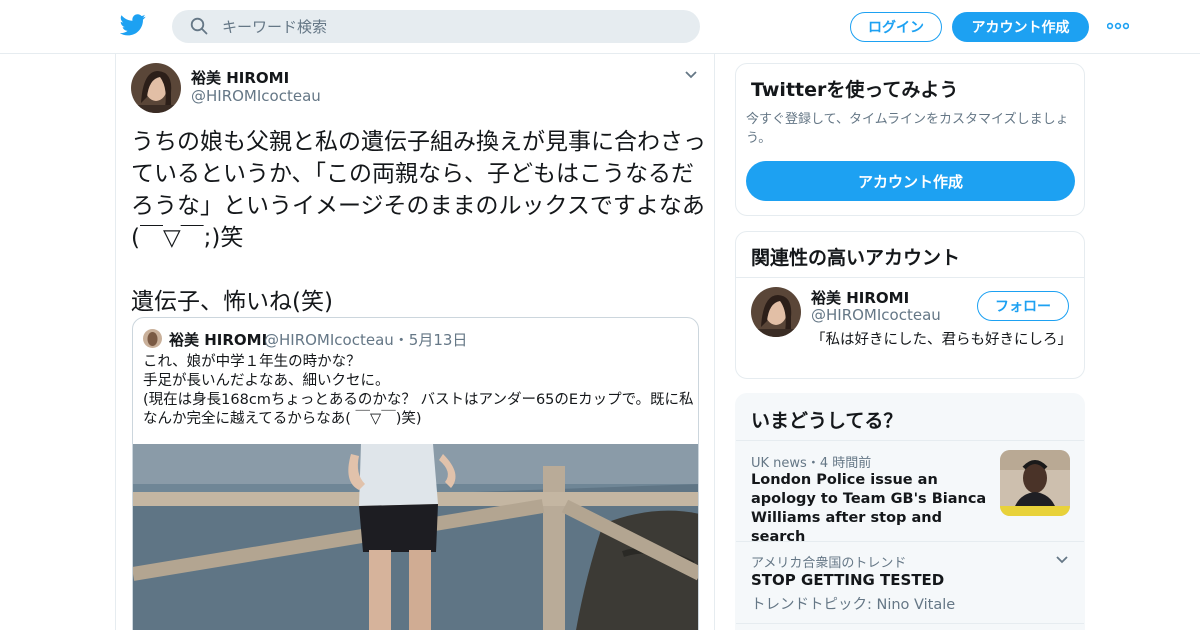 The image size is (1200, 630). Describe the element at coordinates (156, 88) in the screenshot. I see `avatar` at that location.